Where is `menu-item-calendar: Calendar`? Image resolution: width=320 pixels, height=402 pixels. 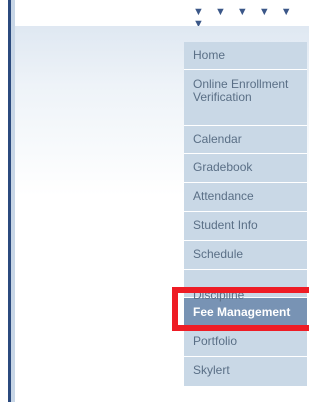 menu-item-calendar: Calendar is located at coordinates (245, 140).